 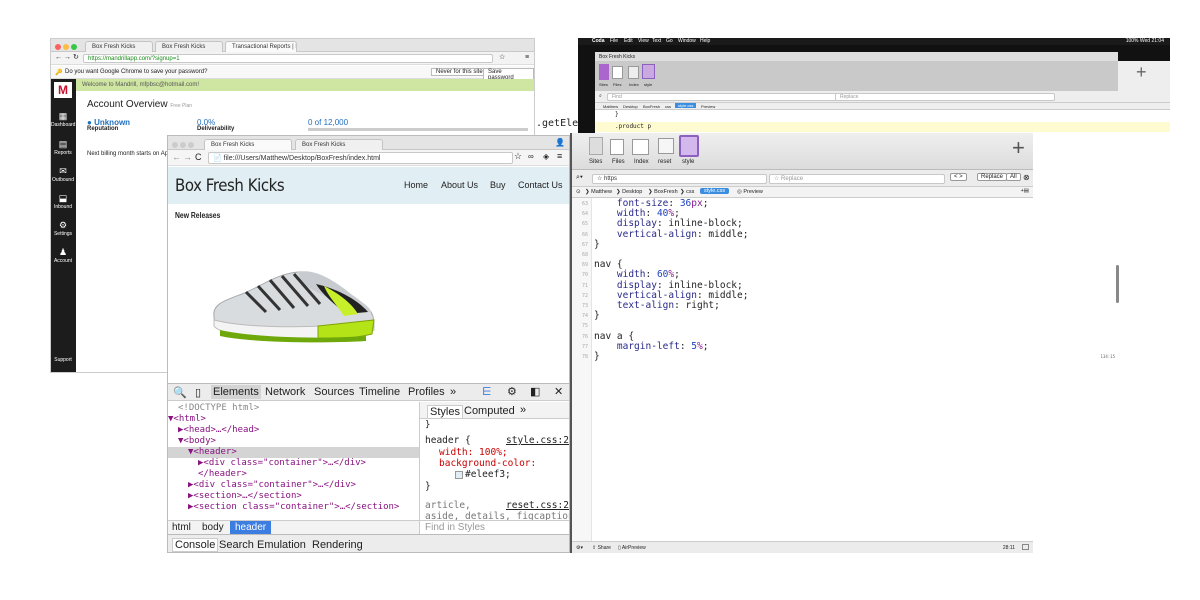 What do you see at coordinates (293, 507) in the screenshot?
I see `dom-section-container: ▶<section class="container">…</section>` at bounding box center [293, 507].